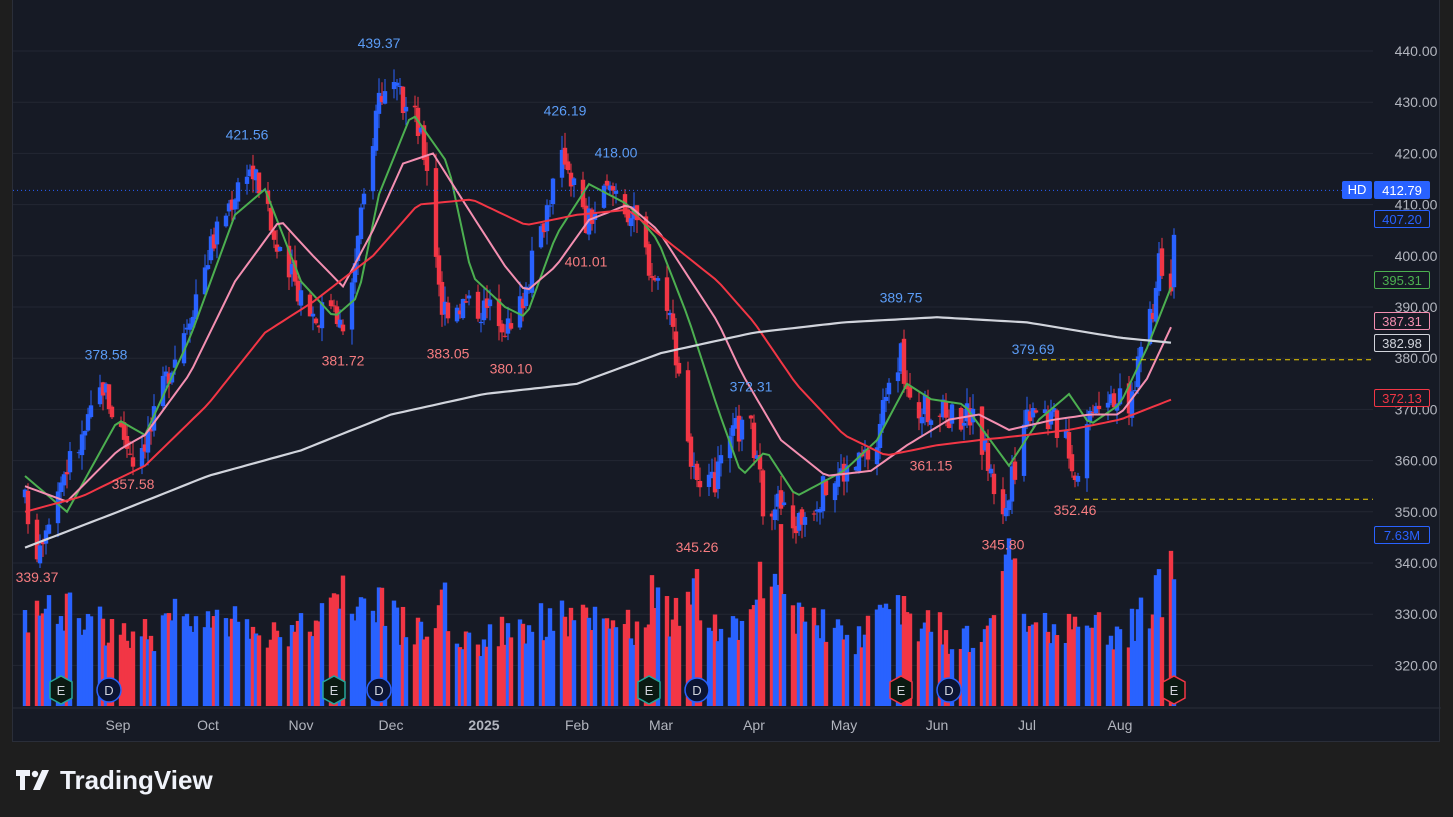 This screenshot has width=1453, height=817. What do you see at coordinates (1416, 51) in the screenshot?
I see `y-tick-label: 440.00` at bounding box center [1416, 51].